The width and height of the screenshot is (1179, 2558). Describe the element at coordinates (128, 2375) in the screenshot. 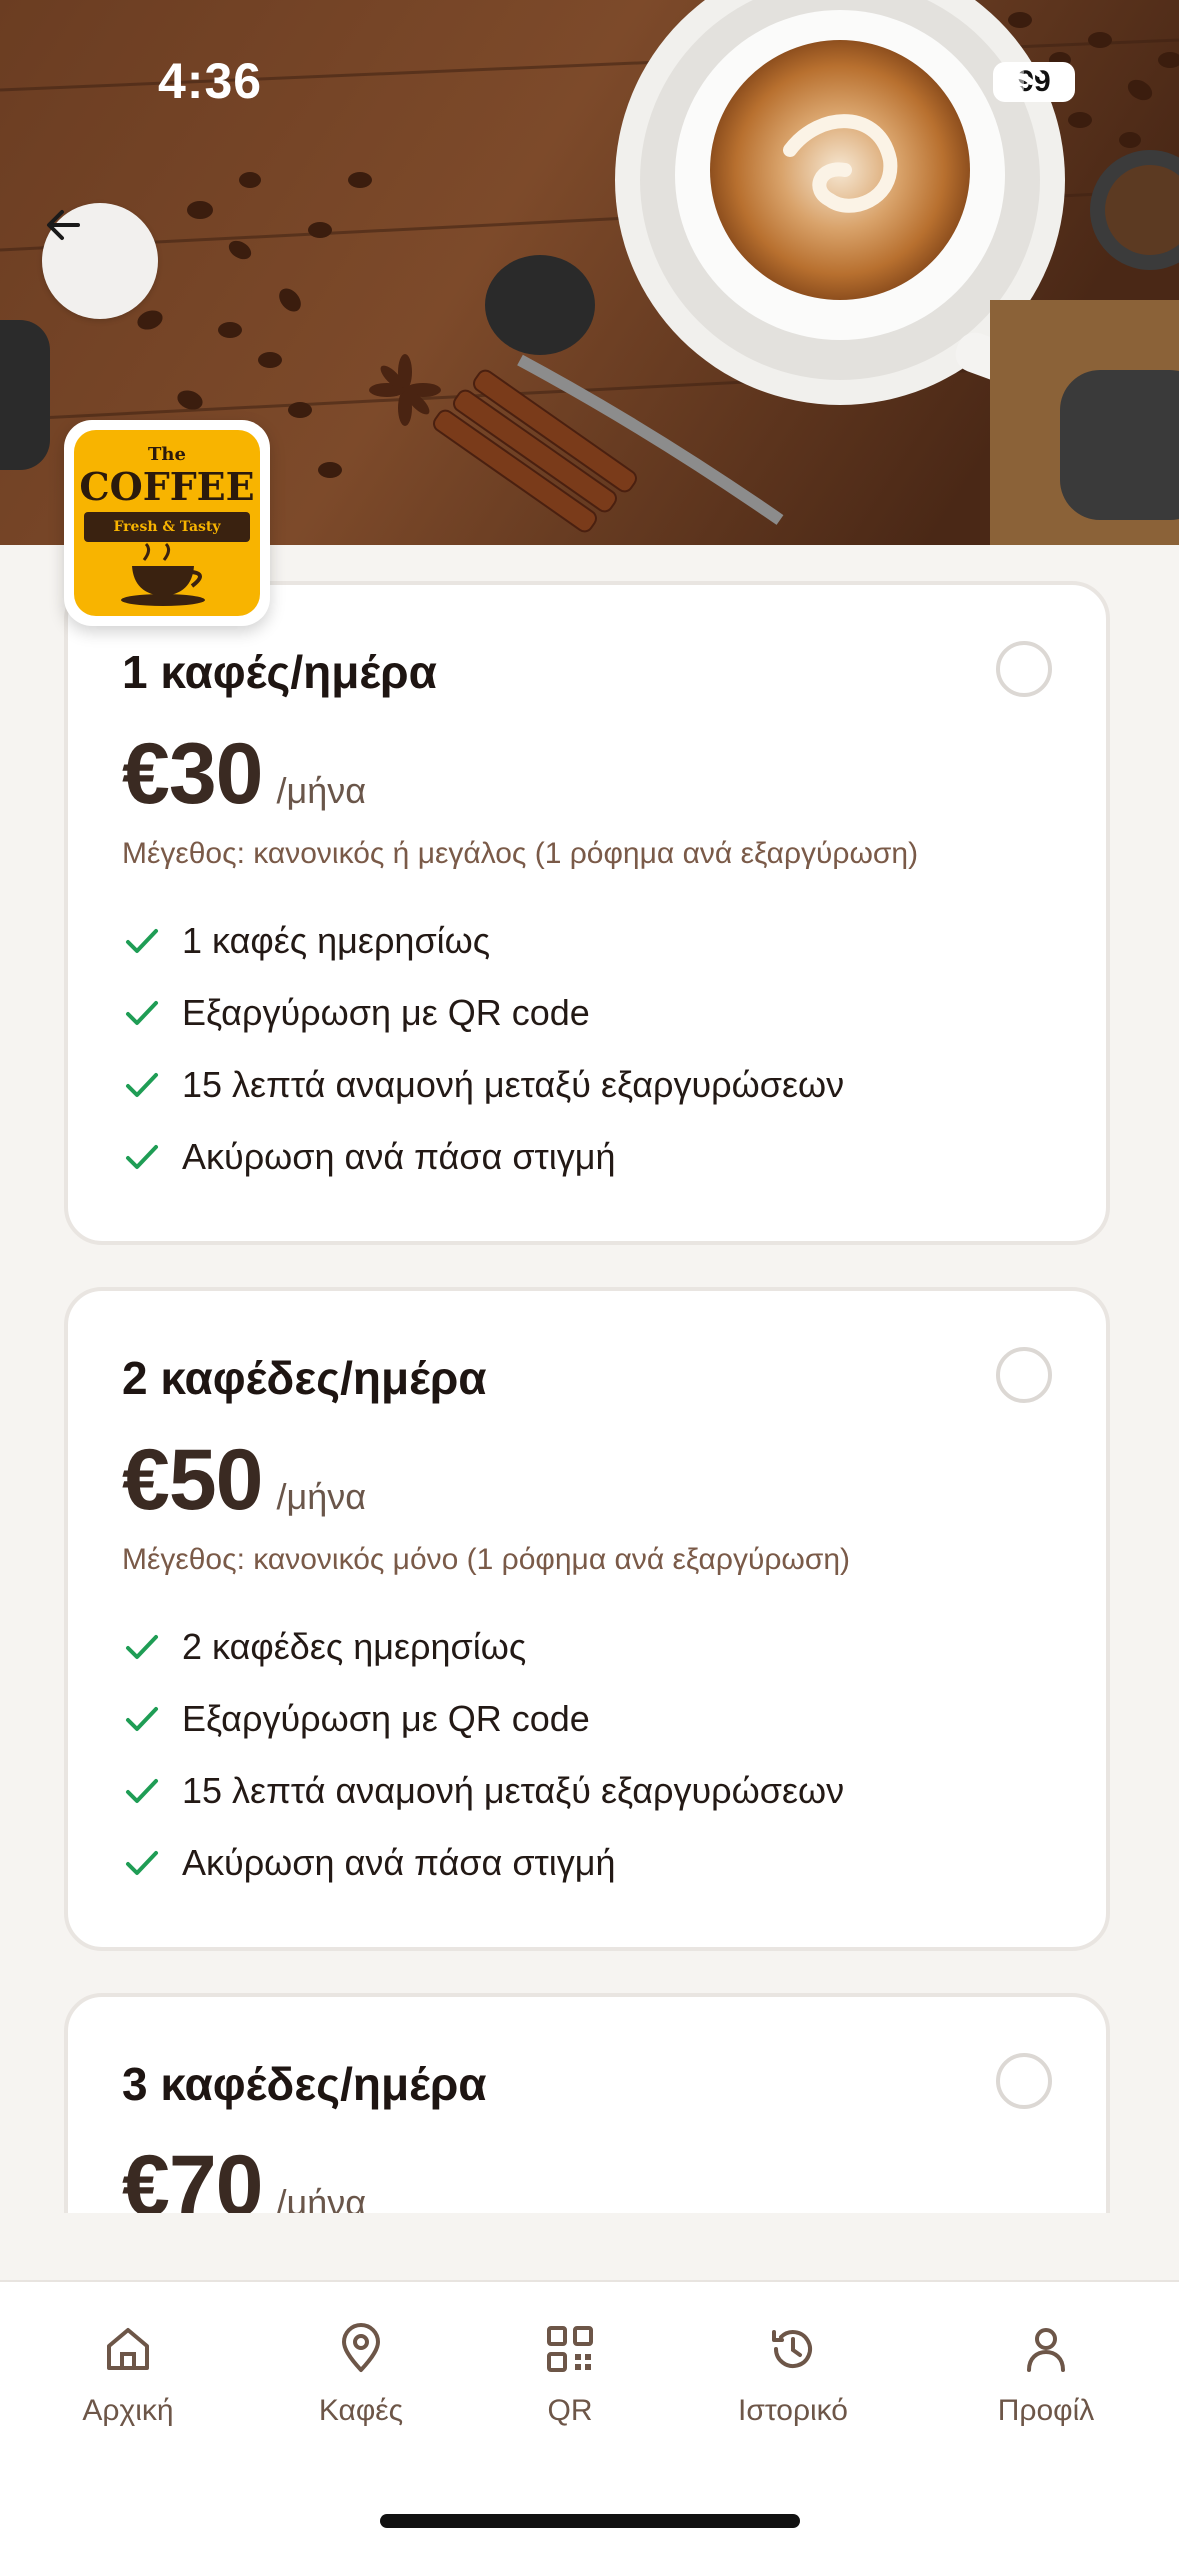

I see `nav-item-home: Αρχική` at that location.